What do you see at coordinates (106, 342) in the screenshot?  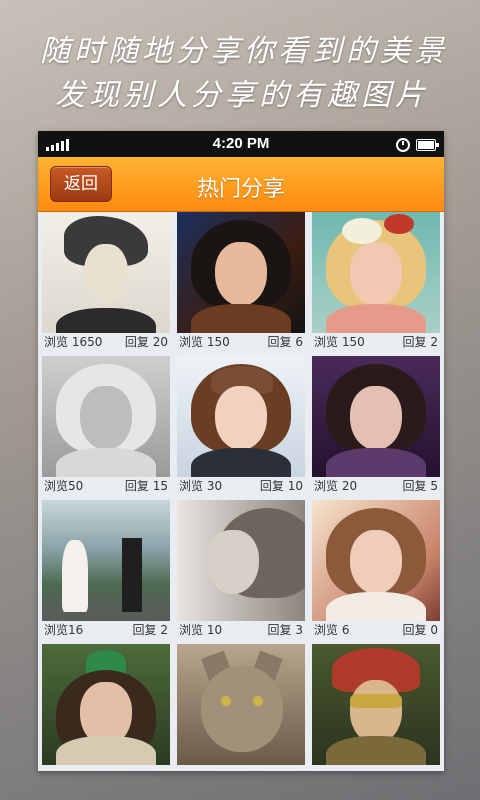 I see `post-stats: 浏览 1650 回复 20` at bounding box center [106, 342].